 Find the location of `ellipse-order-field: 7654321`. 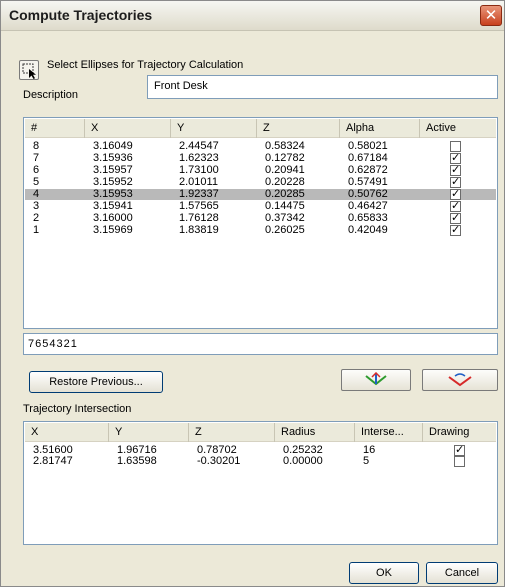

ellipse-order-field: 7654321 is located at coordinates (260, 344).